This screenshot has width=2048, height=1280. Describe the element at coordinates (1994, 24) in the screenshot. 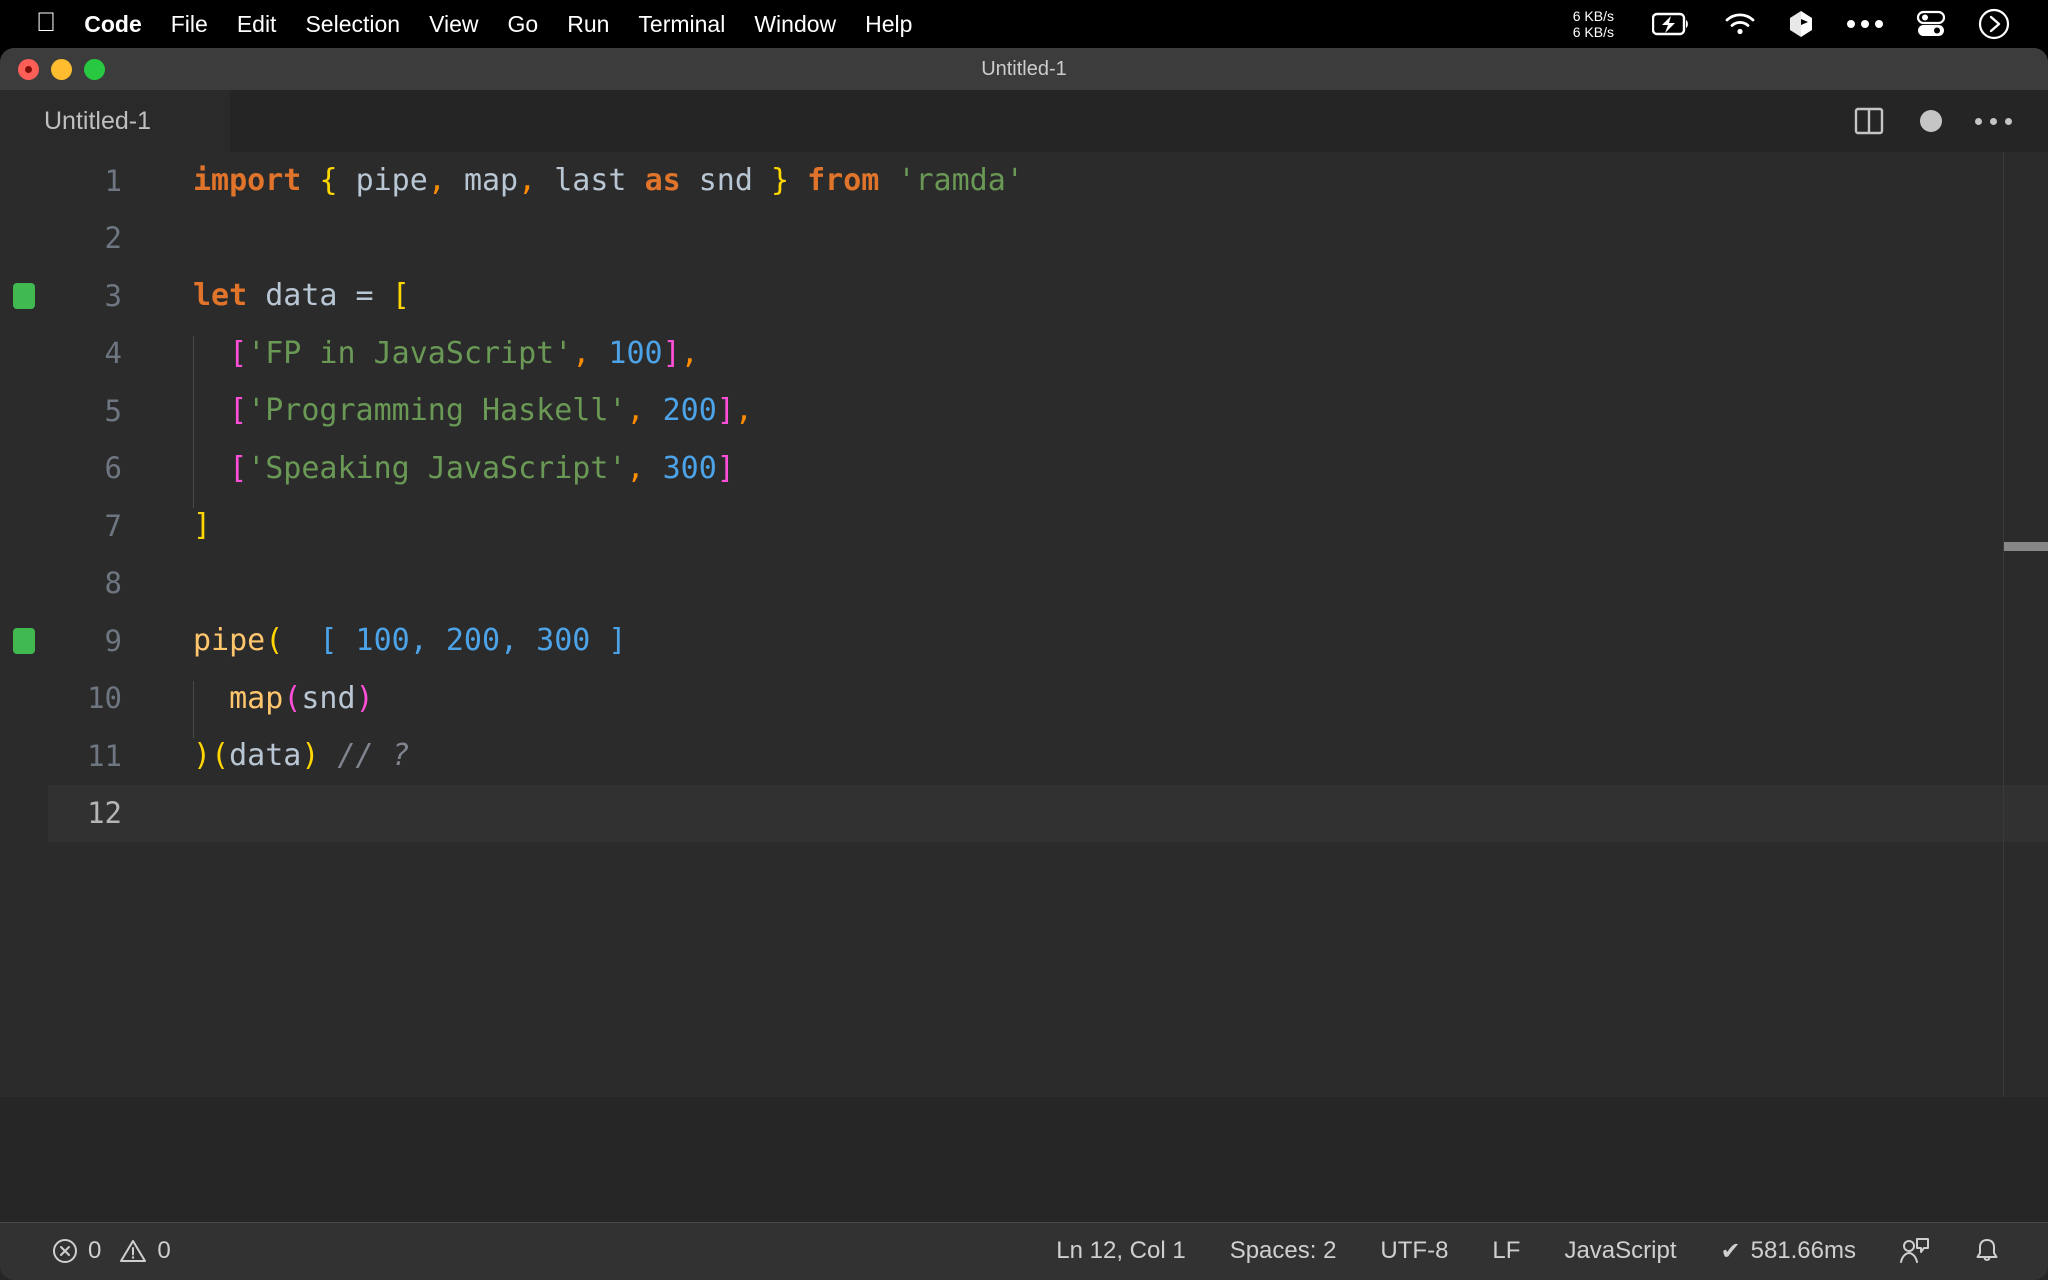

I see `siri-icon` at that location.